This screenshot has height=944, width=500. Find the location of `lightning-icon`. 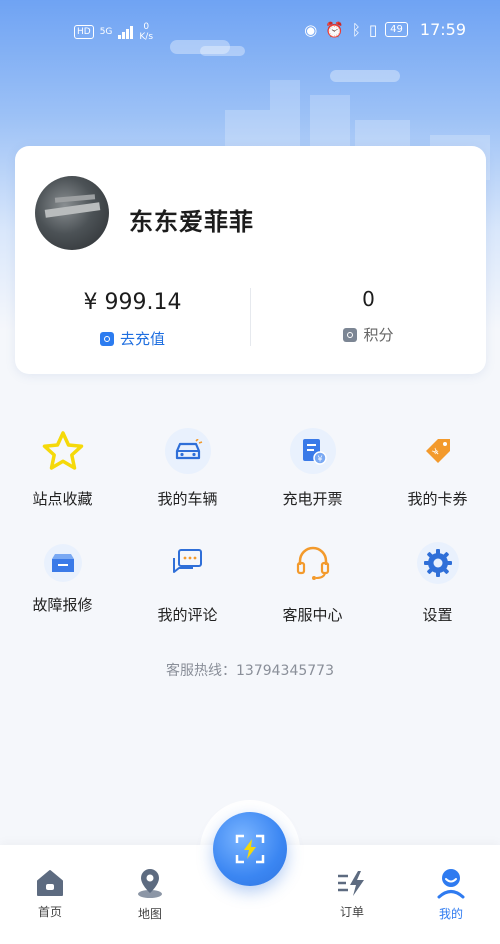

lightning-icon is located at coordinates (351, 883).